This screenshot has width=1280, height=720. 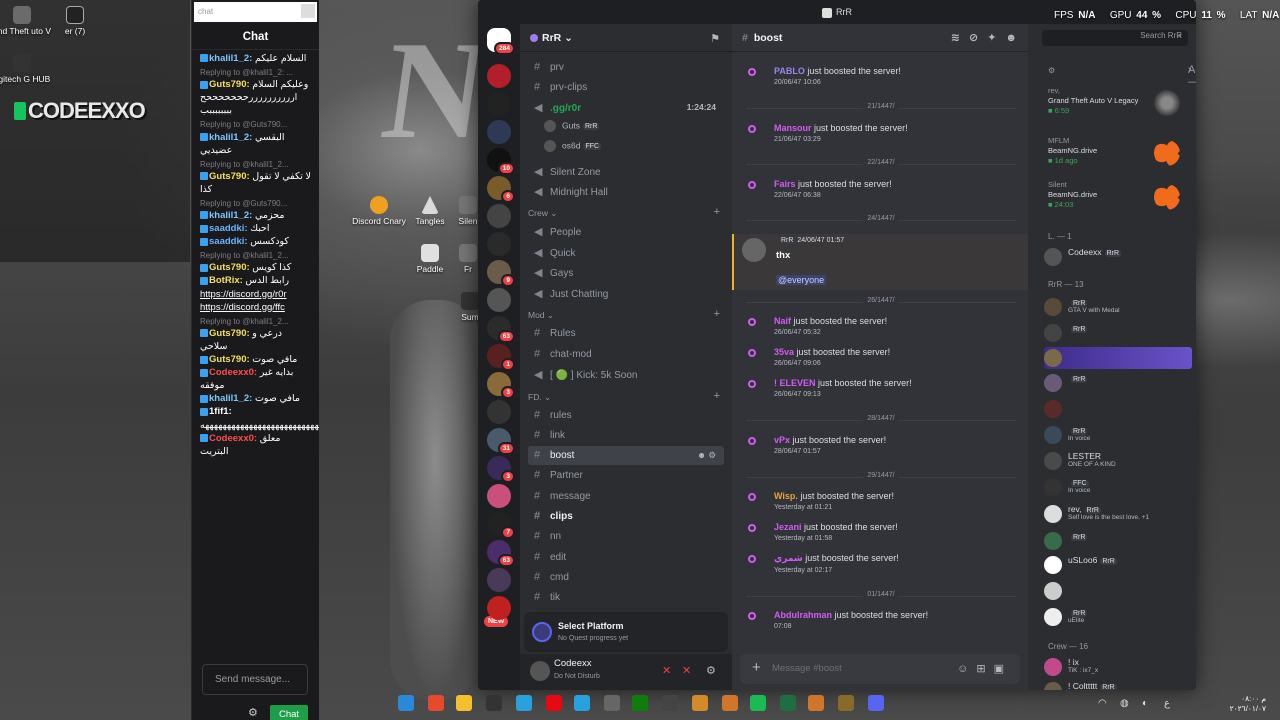 What do you see at coordinates (1003, 669) in the screenshot?
I see `gift-icon: ▣` at bounding box center [1003, 669].